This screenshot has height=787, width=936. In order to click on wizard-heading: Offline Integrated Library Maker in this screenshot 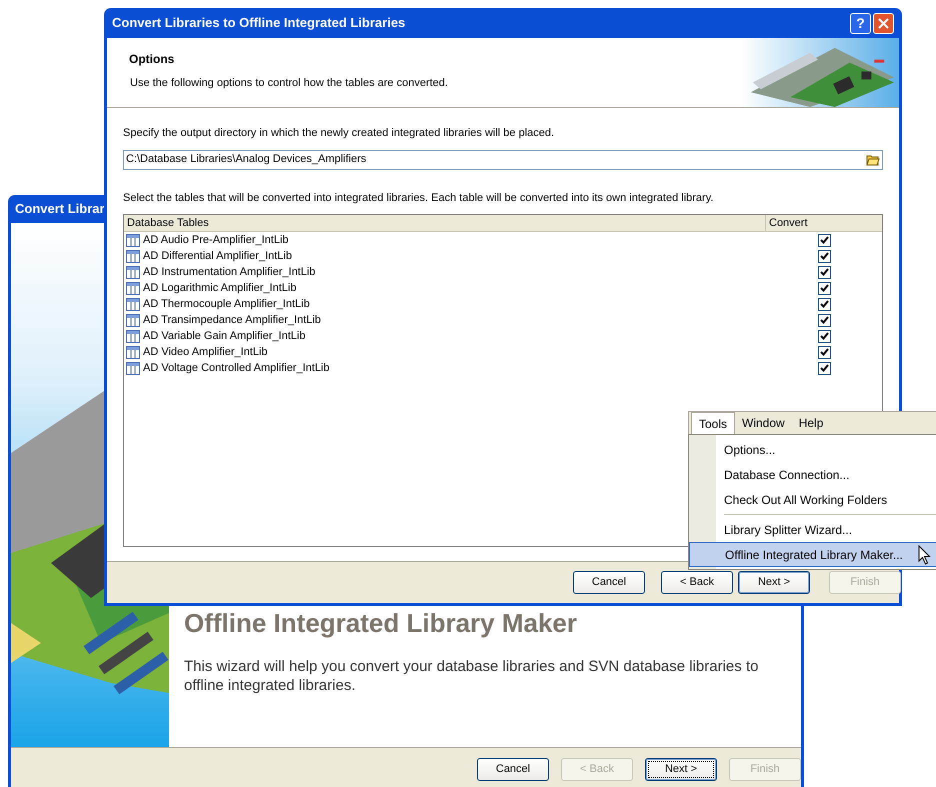, I will do `click(381, 623)`.